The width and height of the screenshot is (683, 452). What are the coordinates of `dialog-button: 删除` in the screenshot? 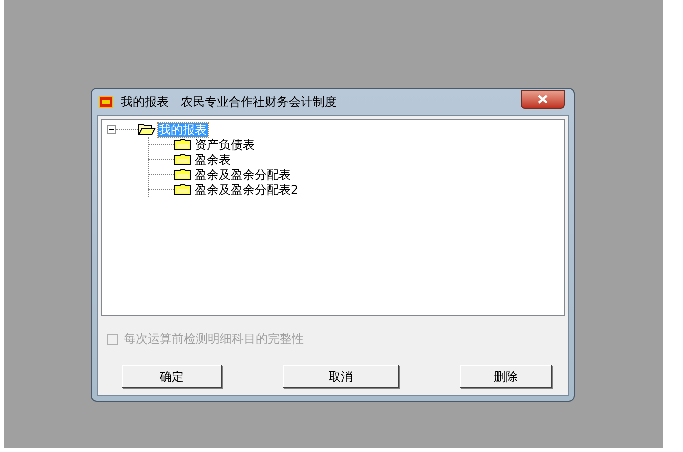 It's located at (506, 376).